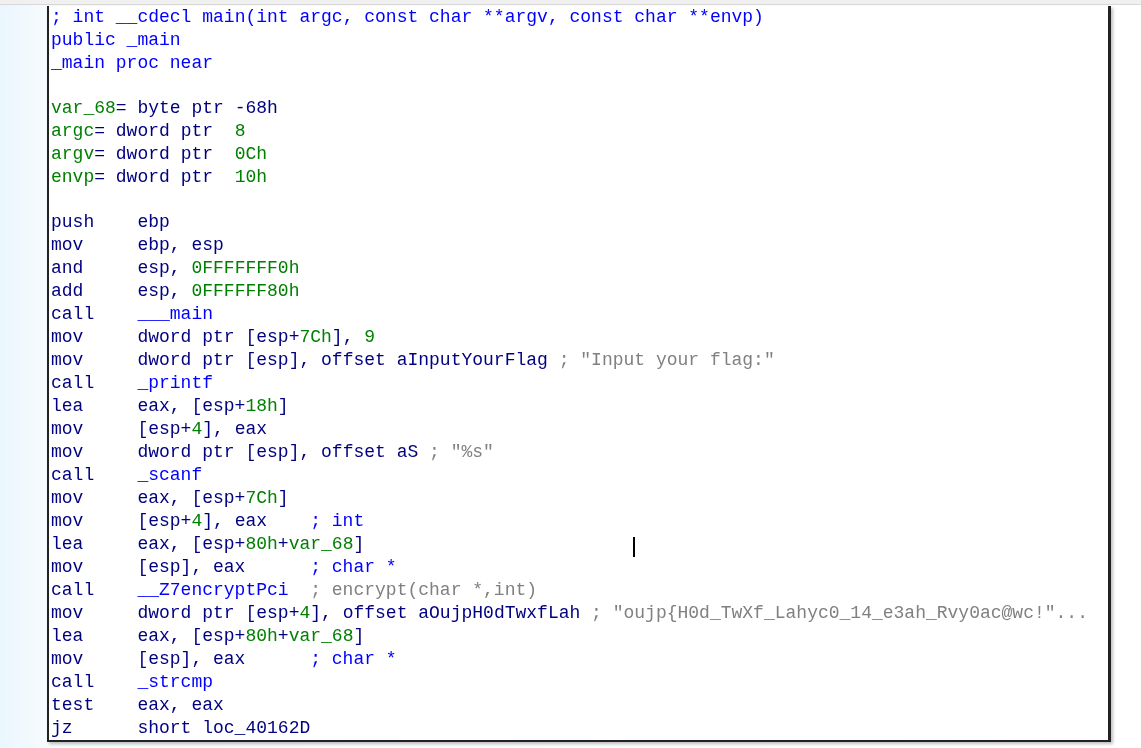  I want to click on asm-instruction: push ebp, so click(111, 222).